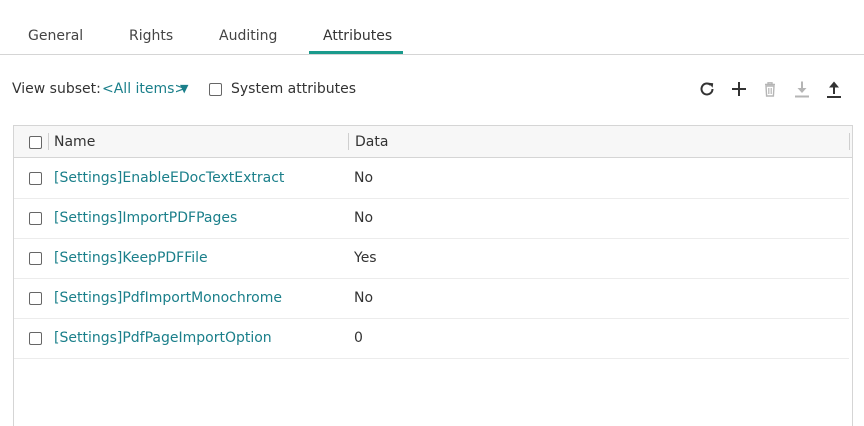 The width and height of the screenshot is (864, 426). Describe the element at coordinates (357, 36) in the screenshot. I see `tab-attributes: Attributes` at that location.